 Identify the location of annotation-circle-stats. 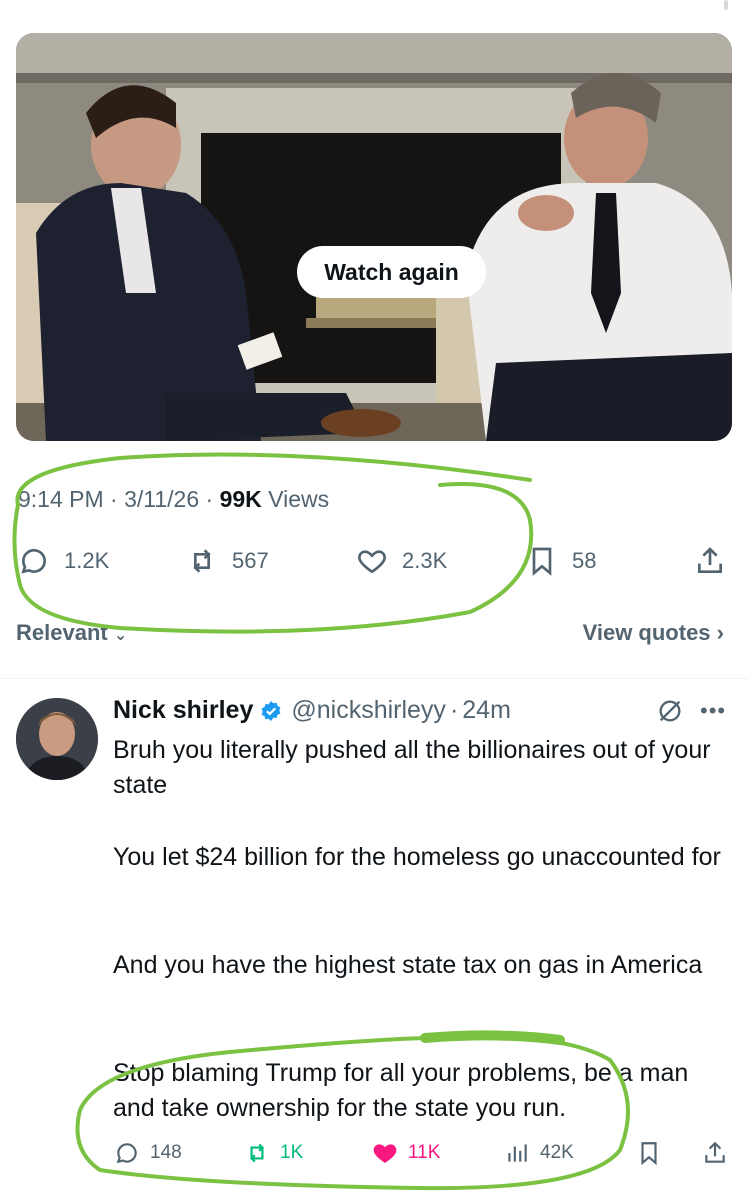
(273, 543).